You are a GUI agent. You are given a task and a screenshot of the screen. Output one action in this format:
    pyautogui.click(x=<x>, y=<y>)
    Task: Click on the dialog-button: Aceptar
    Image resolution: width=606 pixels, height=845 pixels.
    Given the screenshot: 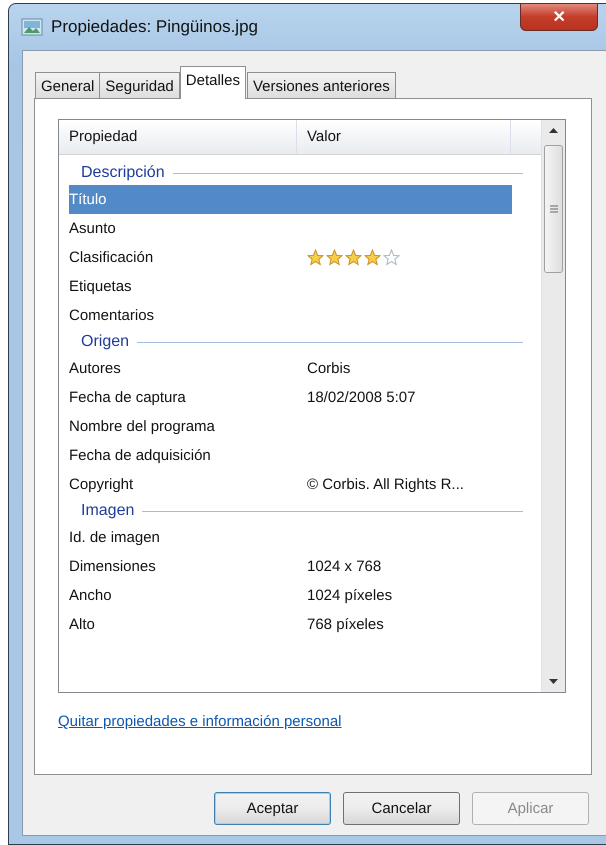 What is the action you would take?
    pyautogui.click(x=272, y=808)
    